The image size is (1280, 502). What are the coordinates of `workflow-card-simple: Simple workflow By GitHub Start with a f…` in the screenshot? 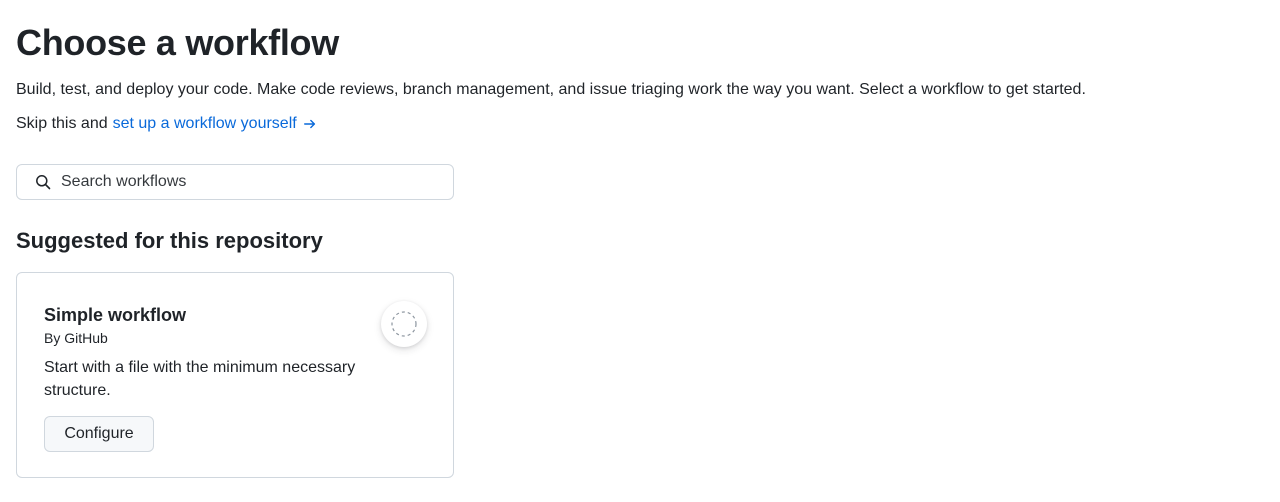 It's located at (235, 375).